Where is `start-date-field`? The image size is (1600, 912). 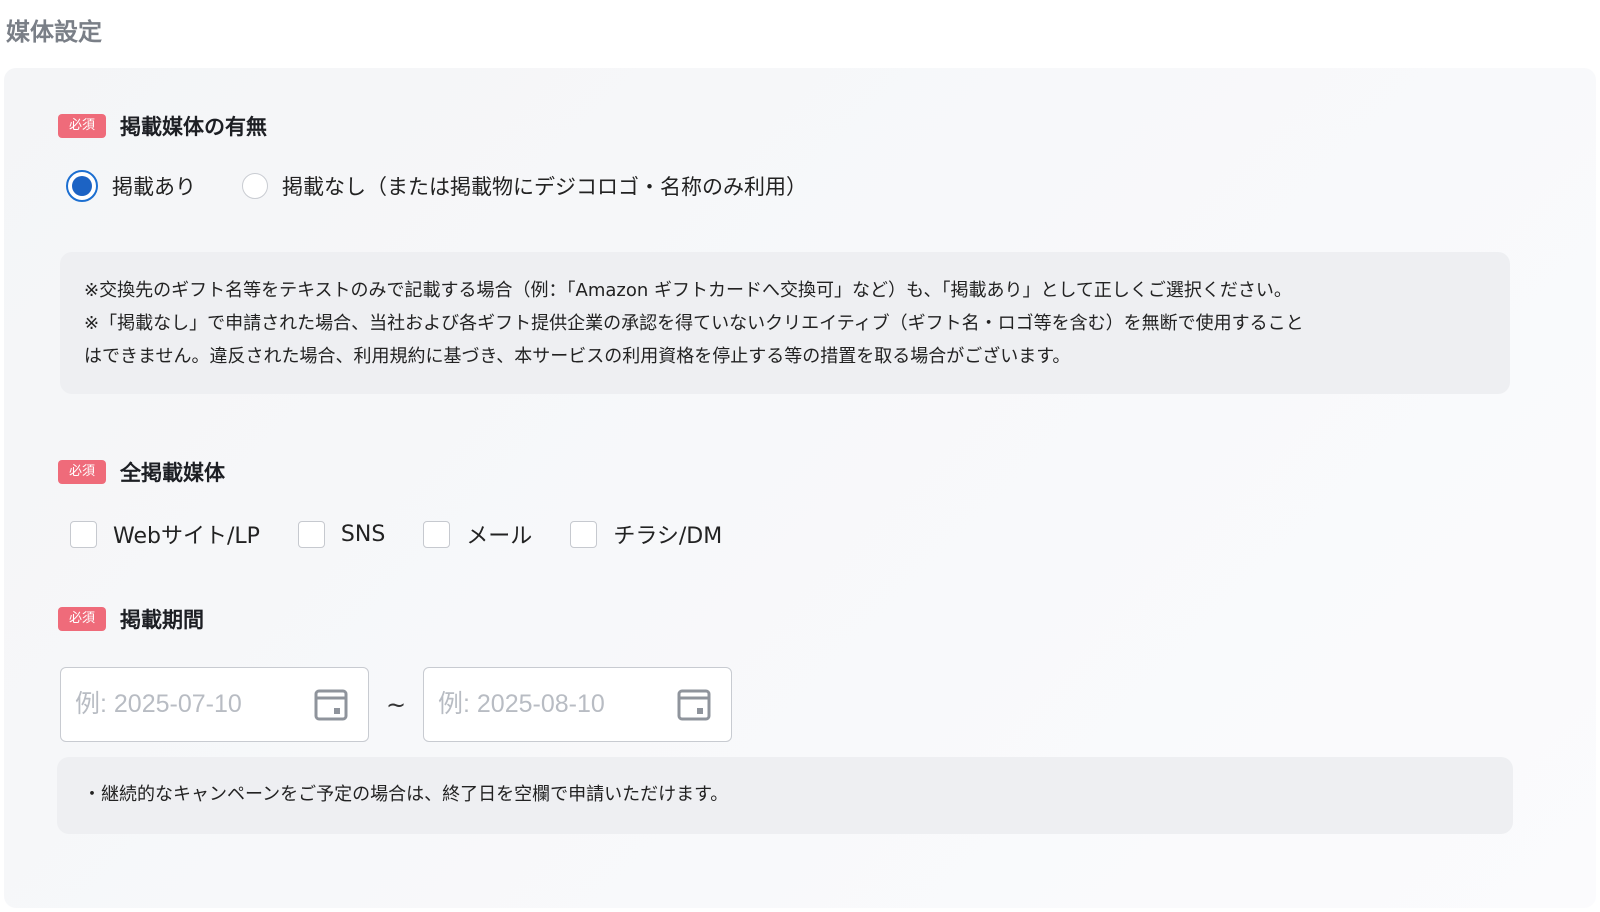 start-date-field is located at coordinates (214, 704).